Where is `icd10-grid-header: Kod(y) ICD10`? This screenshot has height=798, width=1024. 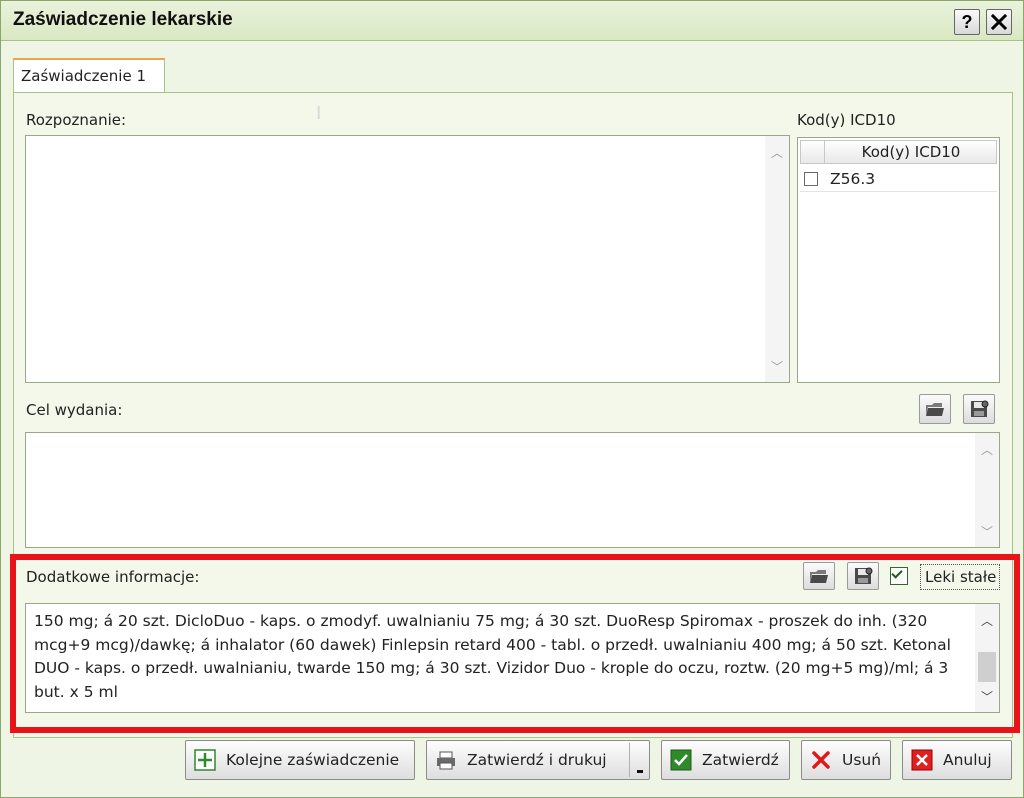
icd10-grid-header: Kod(y) ICD10 is located at coordinates (898, 152).